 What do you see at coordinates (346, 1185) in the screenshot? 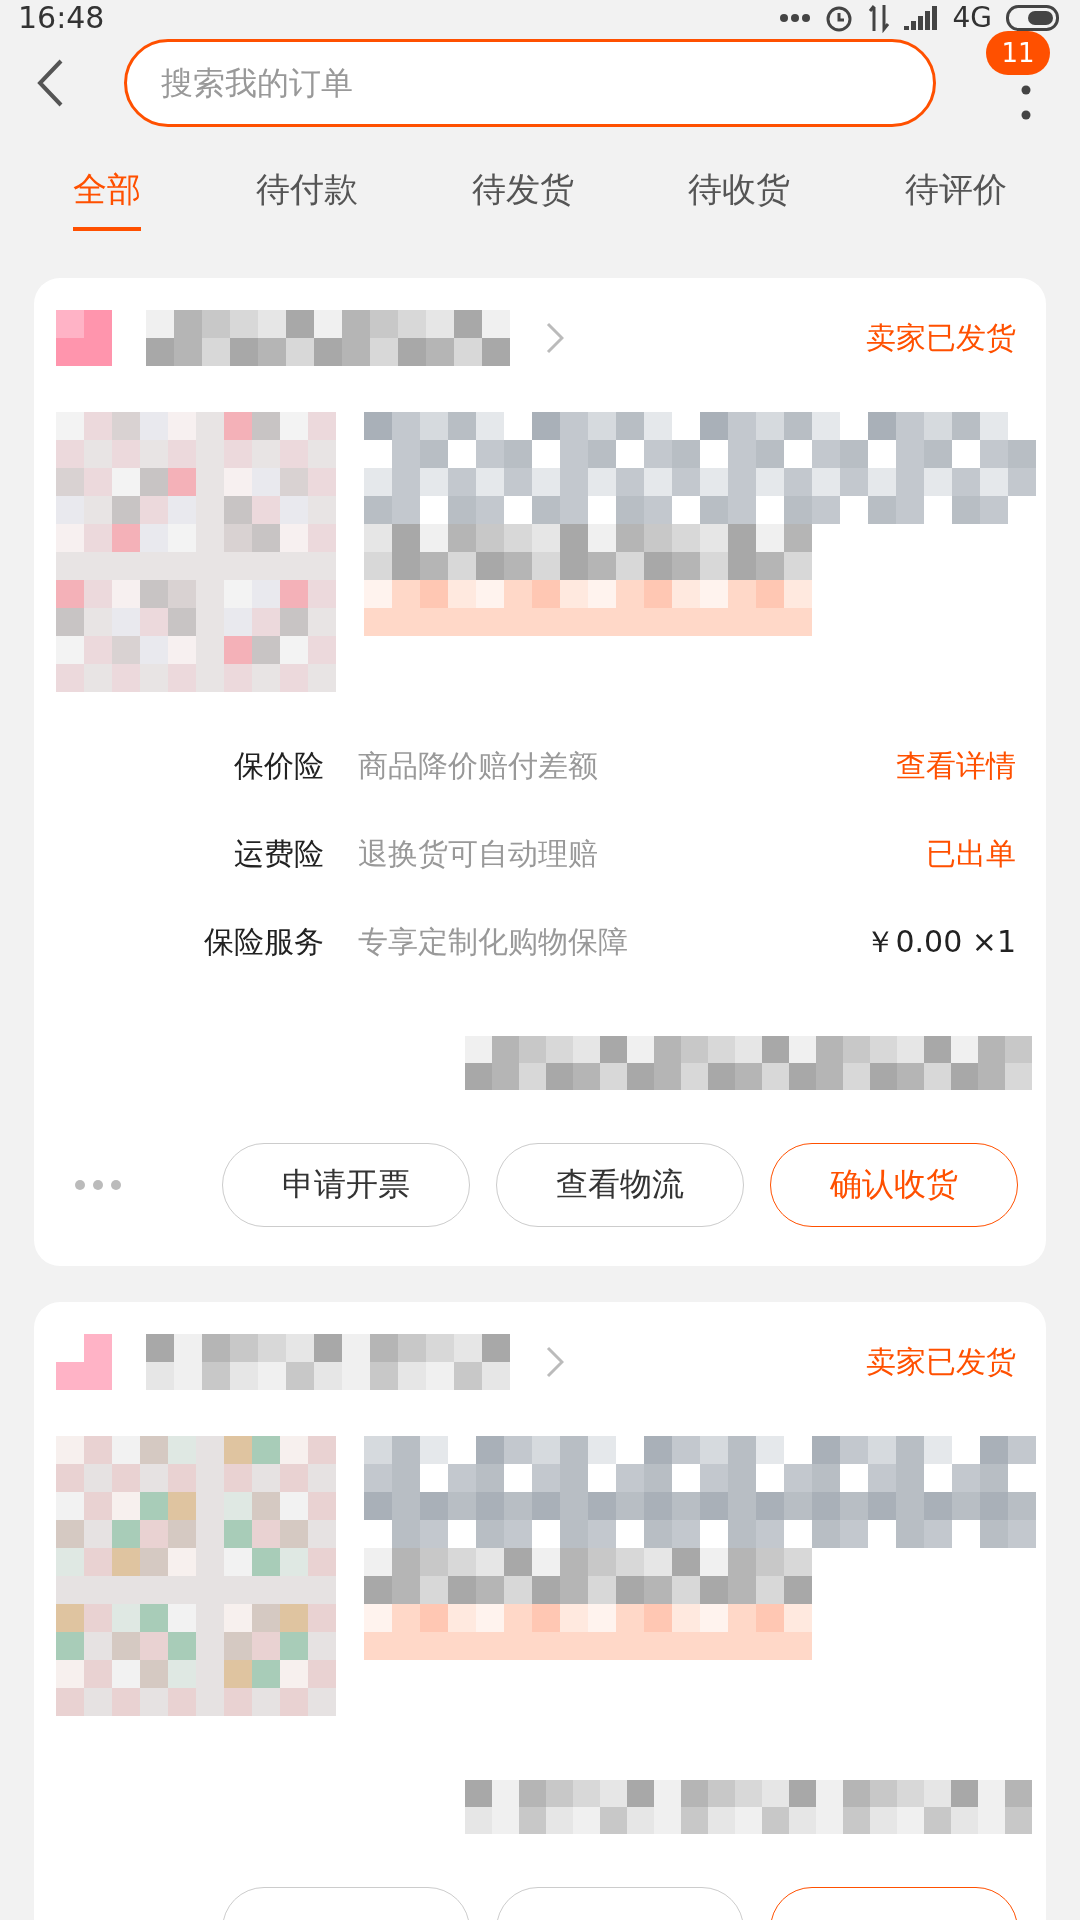
I see `order-action-button: 申请开票` at bounding box center [346, 1185].